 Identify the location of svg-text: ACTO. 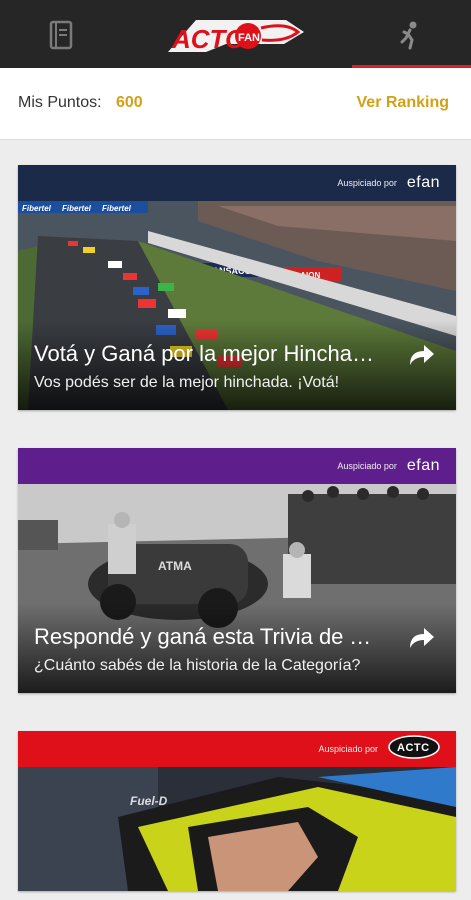
(208, 39).